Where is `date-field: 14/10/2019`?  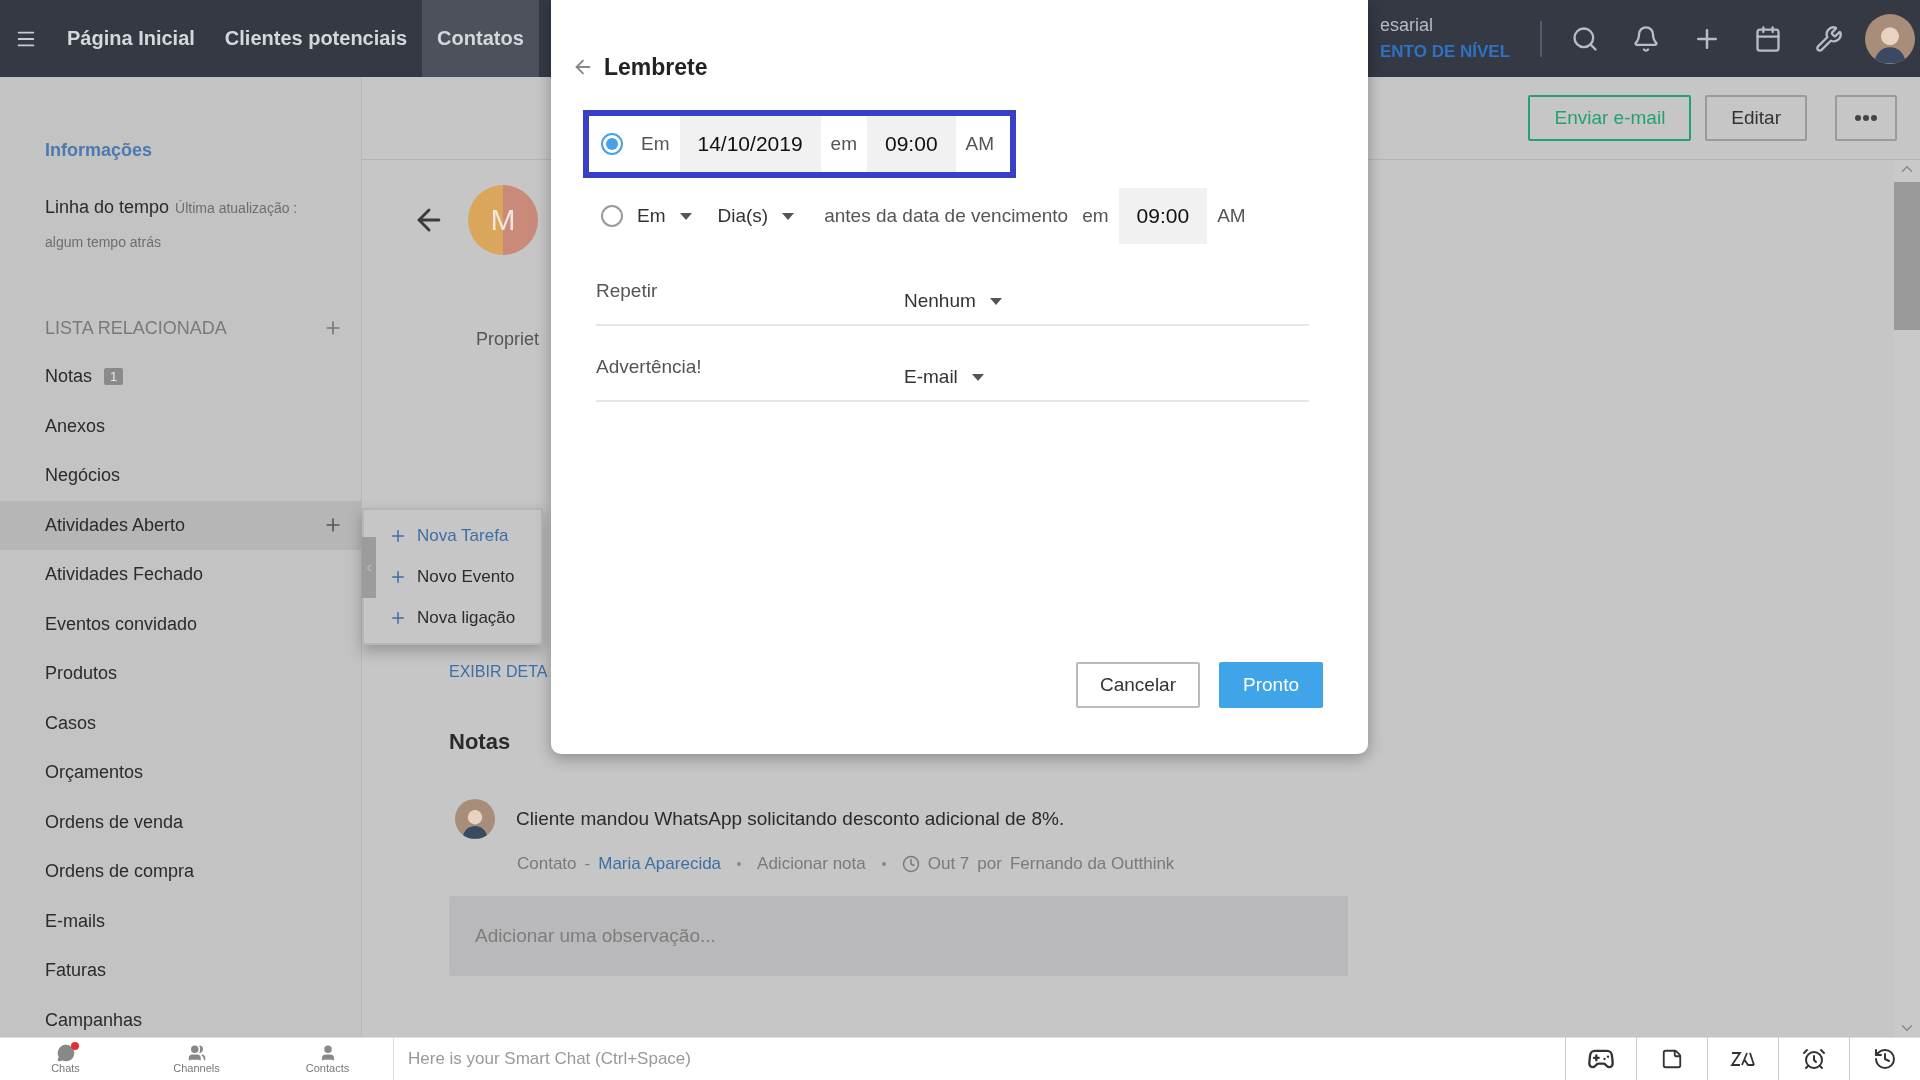
date-field: 14/10/2019 is located at coordinates (750, 144).